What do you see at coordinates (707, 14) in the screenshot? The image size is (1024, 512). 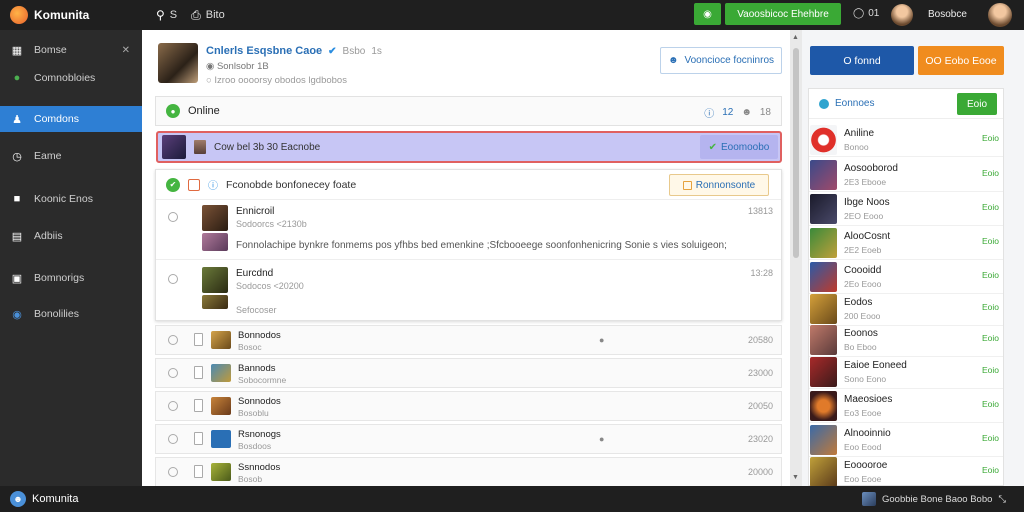 I see `chat-button: ◉` at bounding box center [707, 14].